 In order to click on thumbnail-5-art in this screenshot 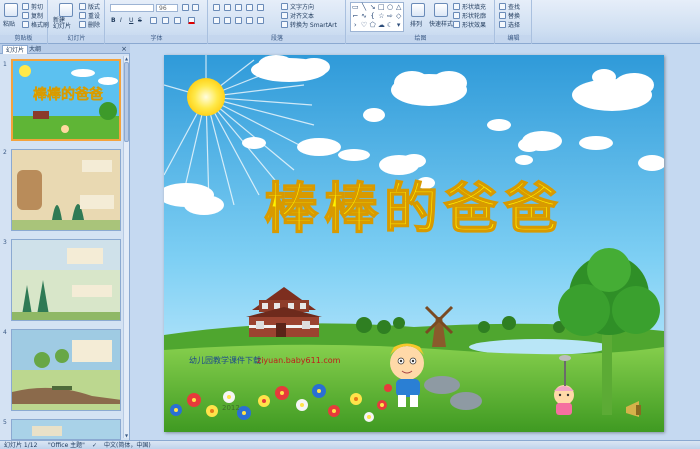, I will do `click(66, 429)`.